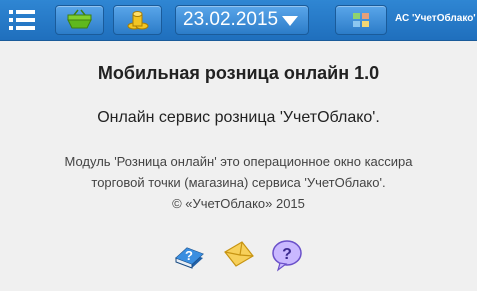  What do you see at coordinates (435, 18) in the screenshot?
I see `organization-name: АС 'УчетОблако'` at bounding box center [435, 18].